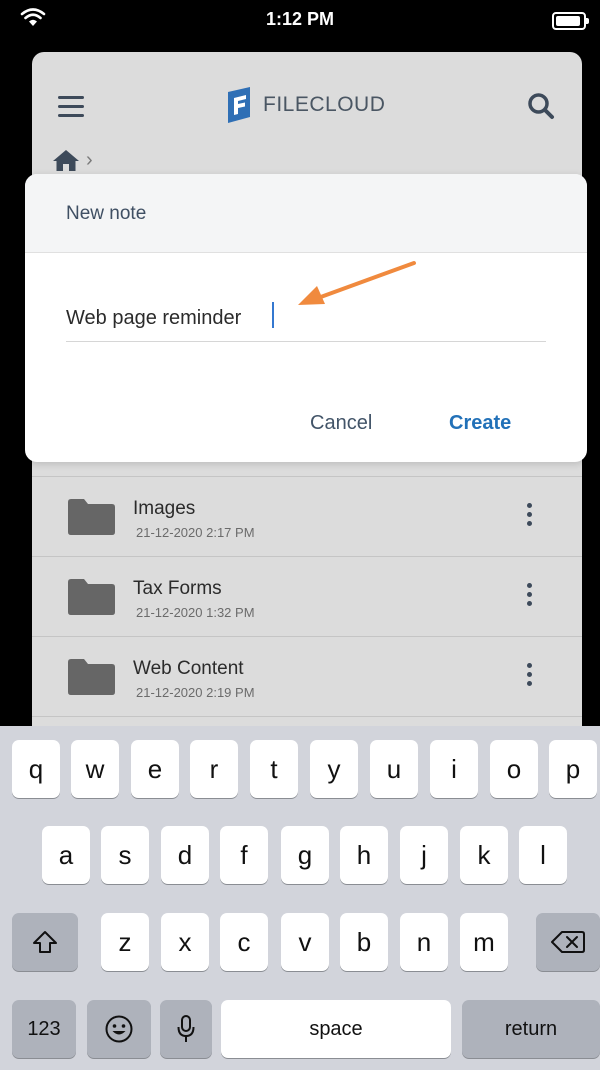  What do you see at coordinates (273, 315) in the screenshot?
I see `text-cursor` at bounding box center [273, 315].